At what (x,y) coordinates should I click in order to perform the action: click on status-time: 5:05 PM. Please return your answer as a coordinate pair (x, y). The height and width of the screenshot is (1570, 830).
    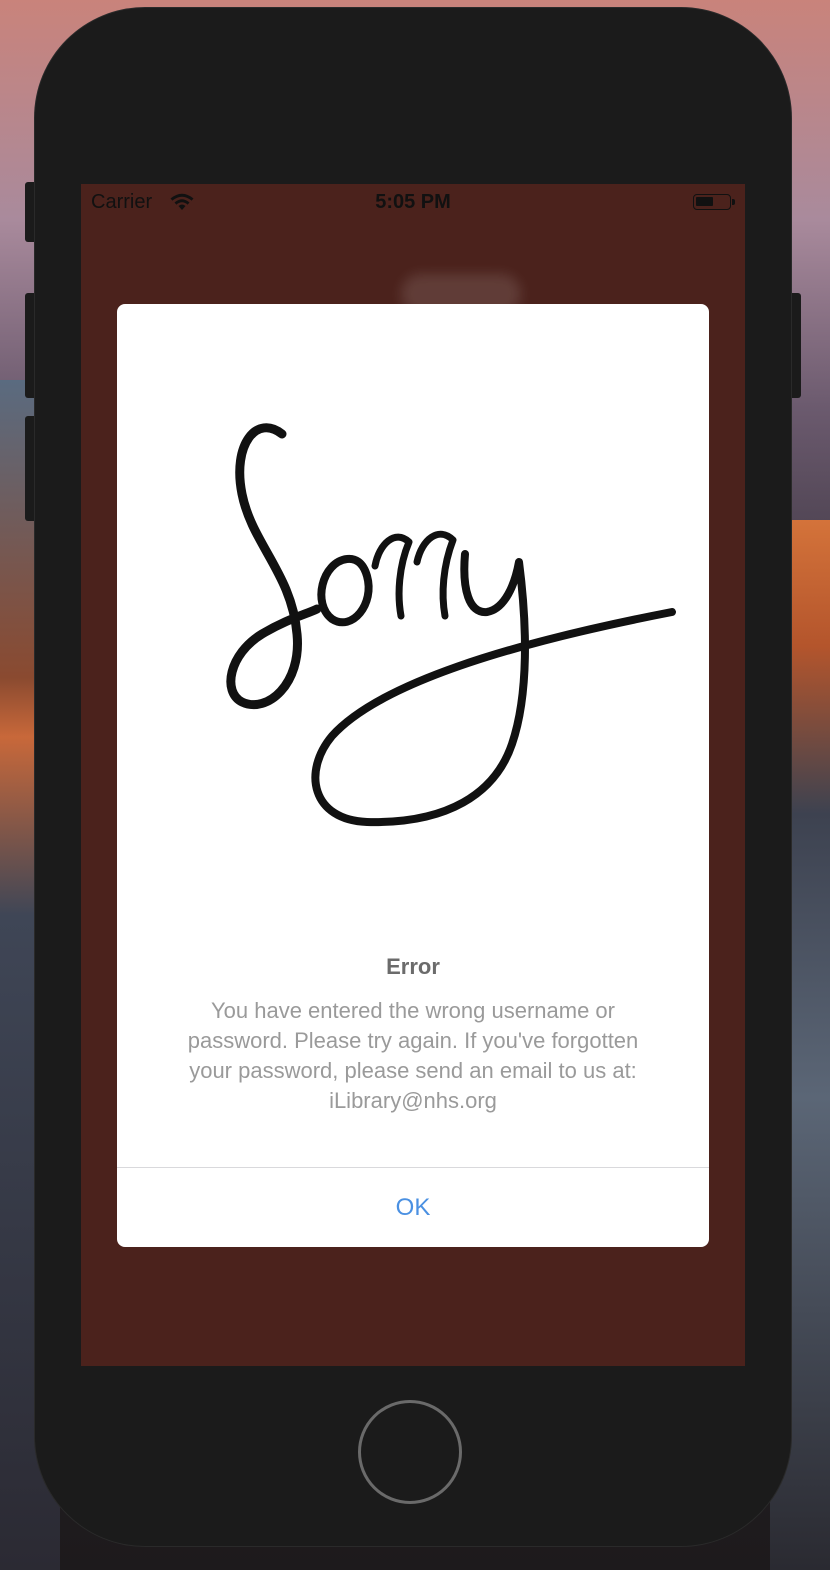
    Looking at the image, I should click on (413, 202).